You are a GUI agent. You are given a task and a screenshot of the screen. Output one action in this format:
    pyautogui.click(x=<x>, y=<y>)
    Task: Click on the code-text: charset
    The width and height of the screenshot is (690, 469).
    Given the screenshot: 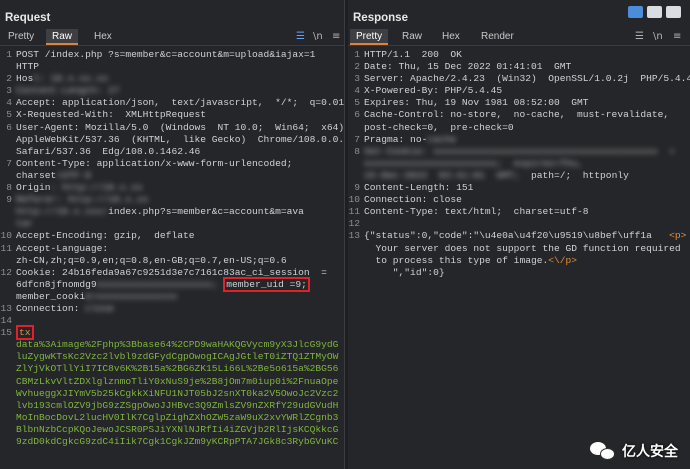 What is the action you would take?
    pyautogui.click(x=36, y=175)
    